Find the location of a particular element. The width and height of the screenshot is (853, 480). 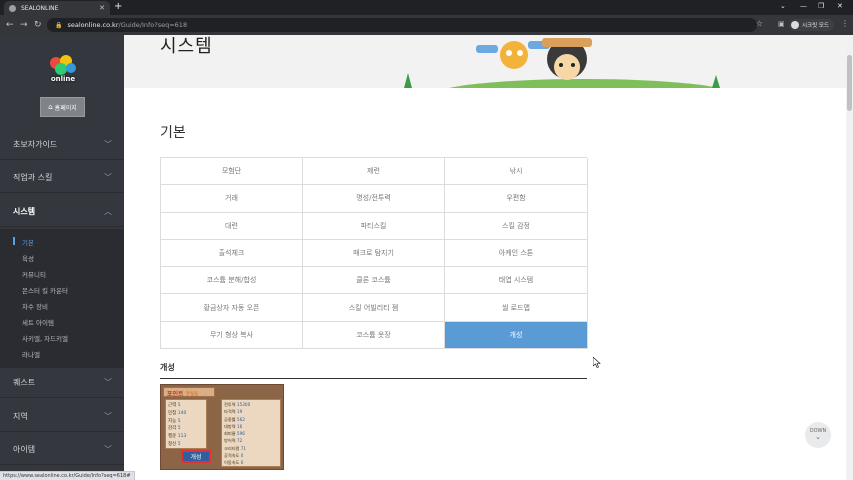

forward-icon: → is located at coordinates (24, 25).